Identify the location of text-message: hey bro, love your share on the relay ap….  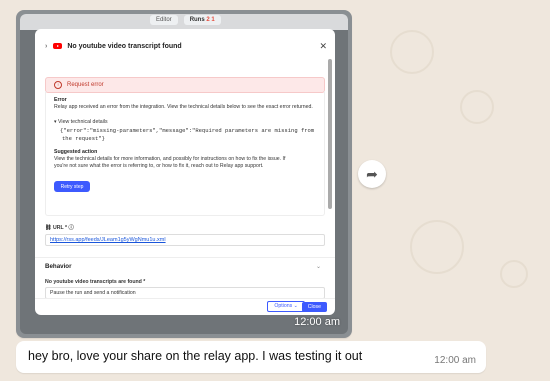
(251, 357).